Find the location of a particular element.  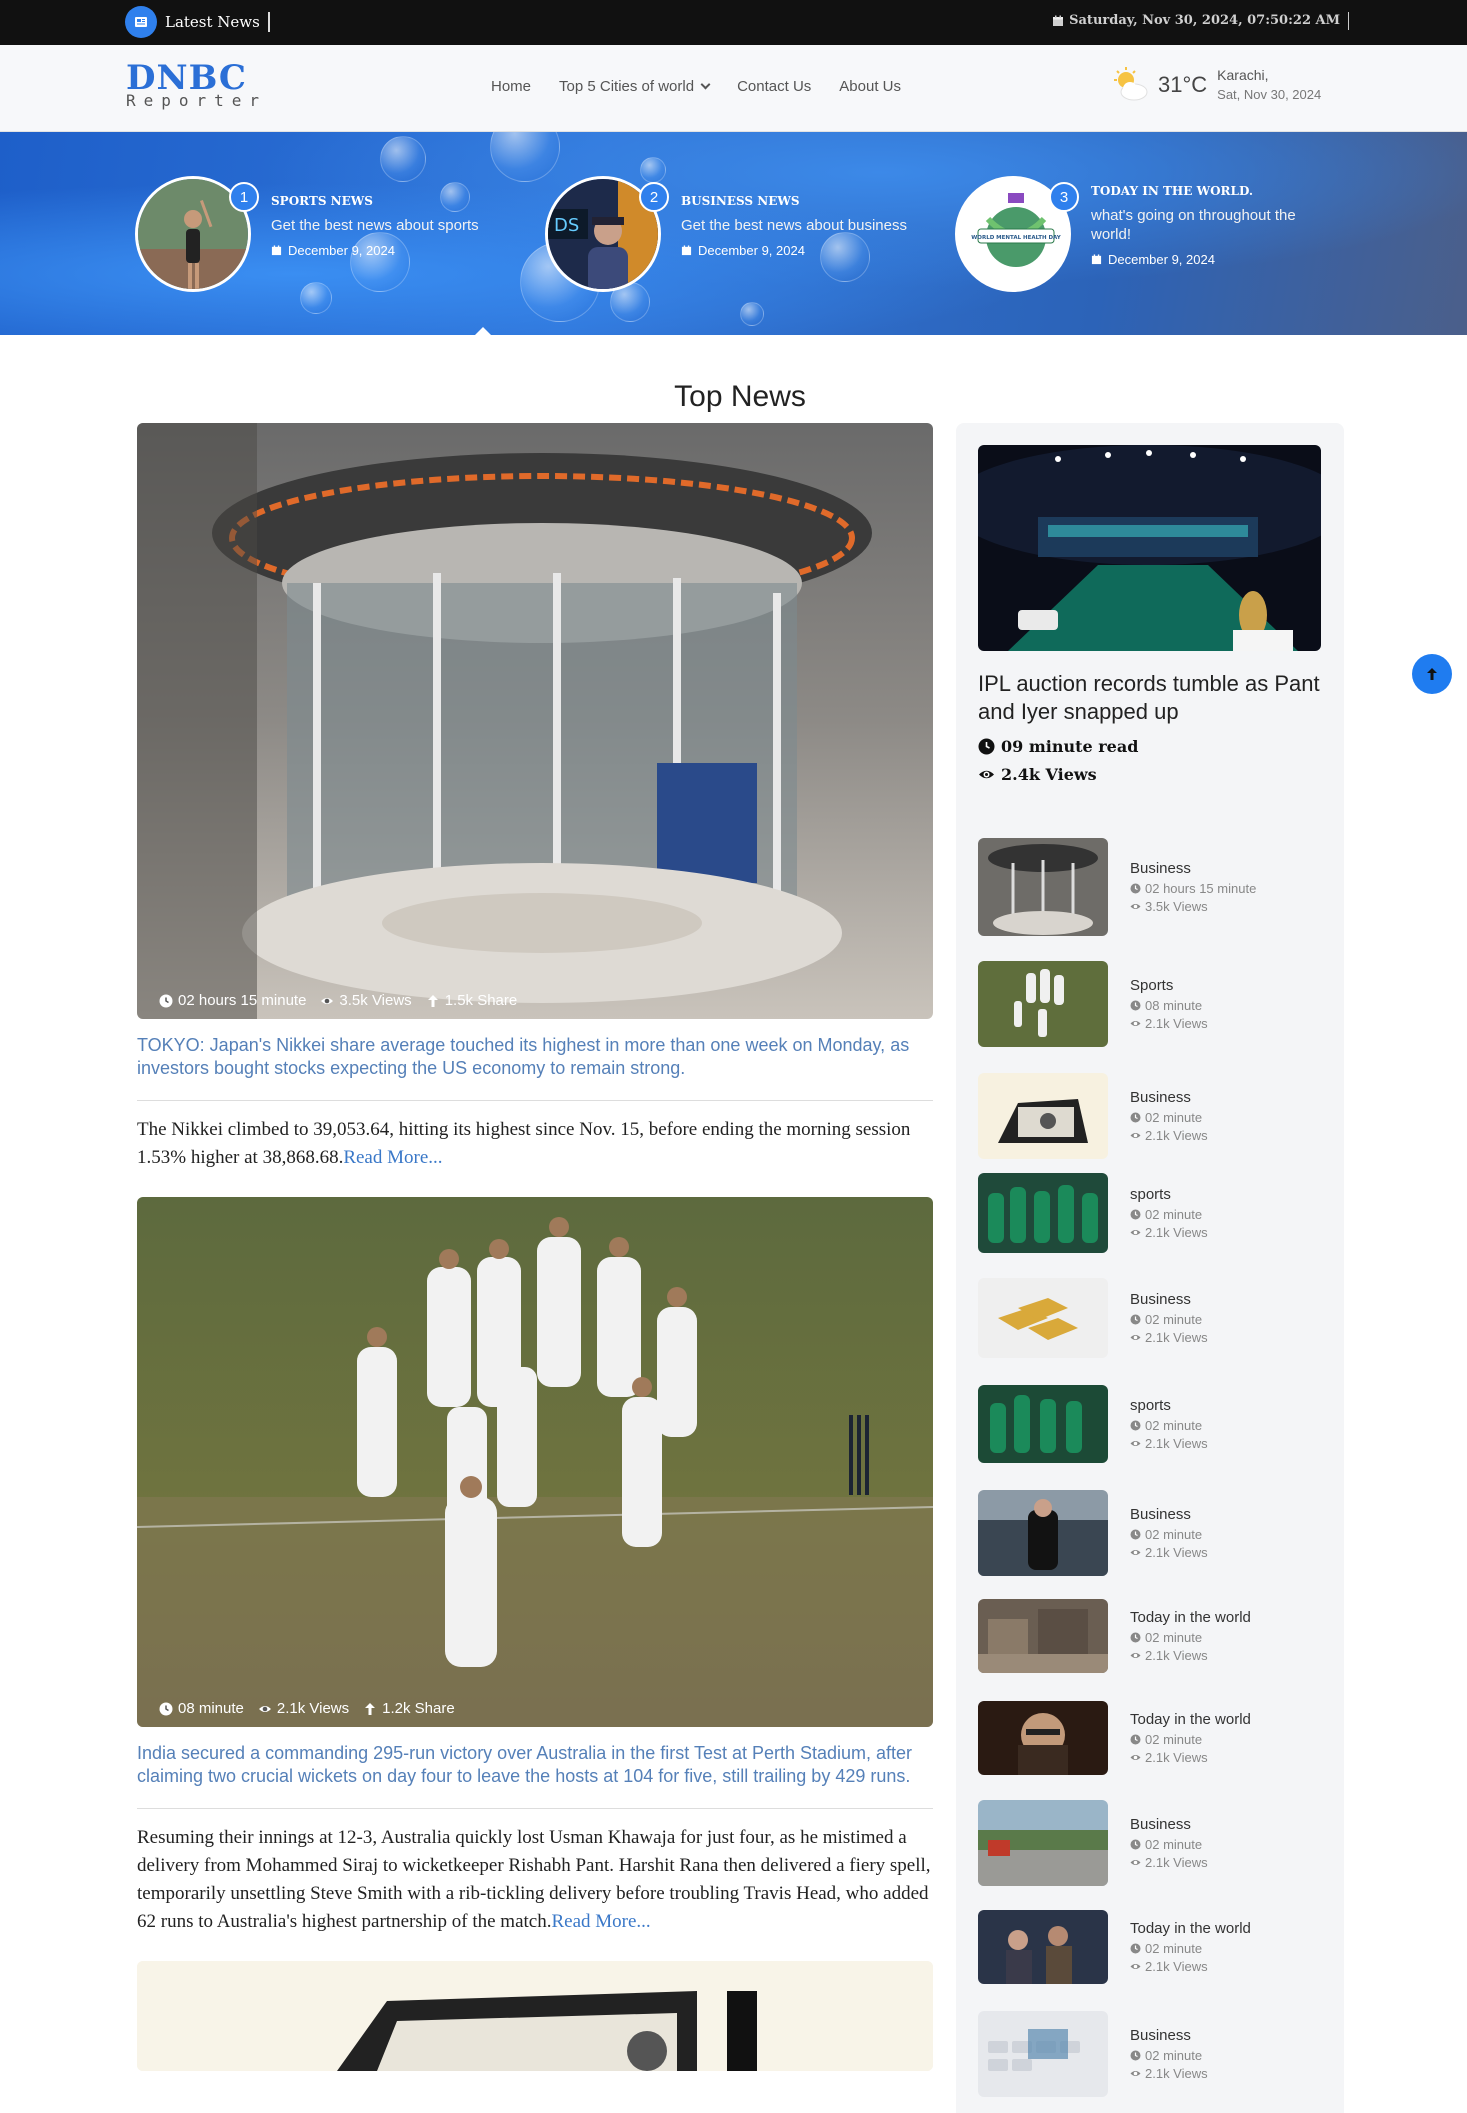

sidebar-news-item: Sports 08 minute 2.1k Views is located at coordinates (1149, 1004).